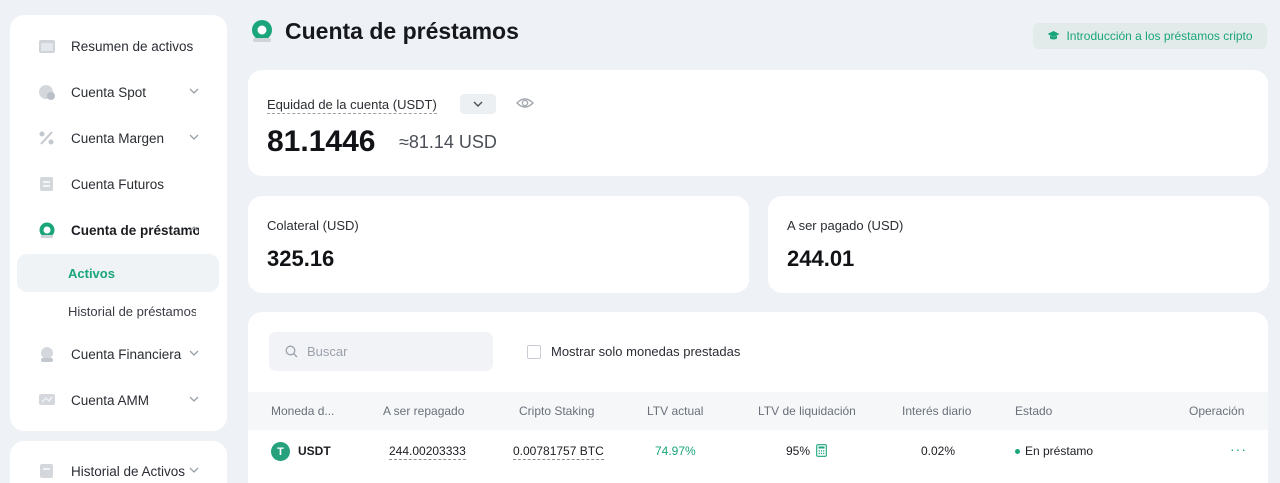  Describe the element at coordinates (556, 411) in the screenshot. I see `column-header-staking: Cripto Staking` at that location.